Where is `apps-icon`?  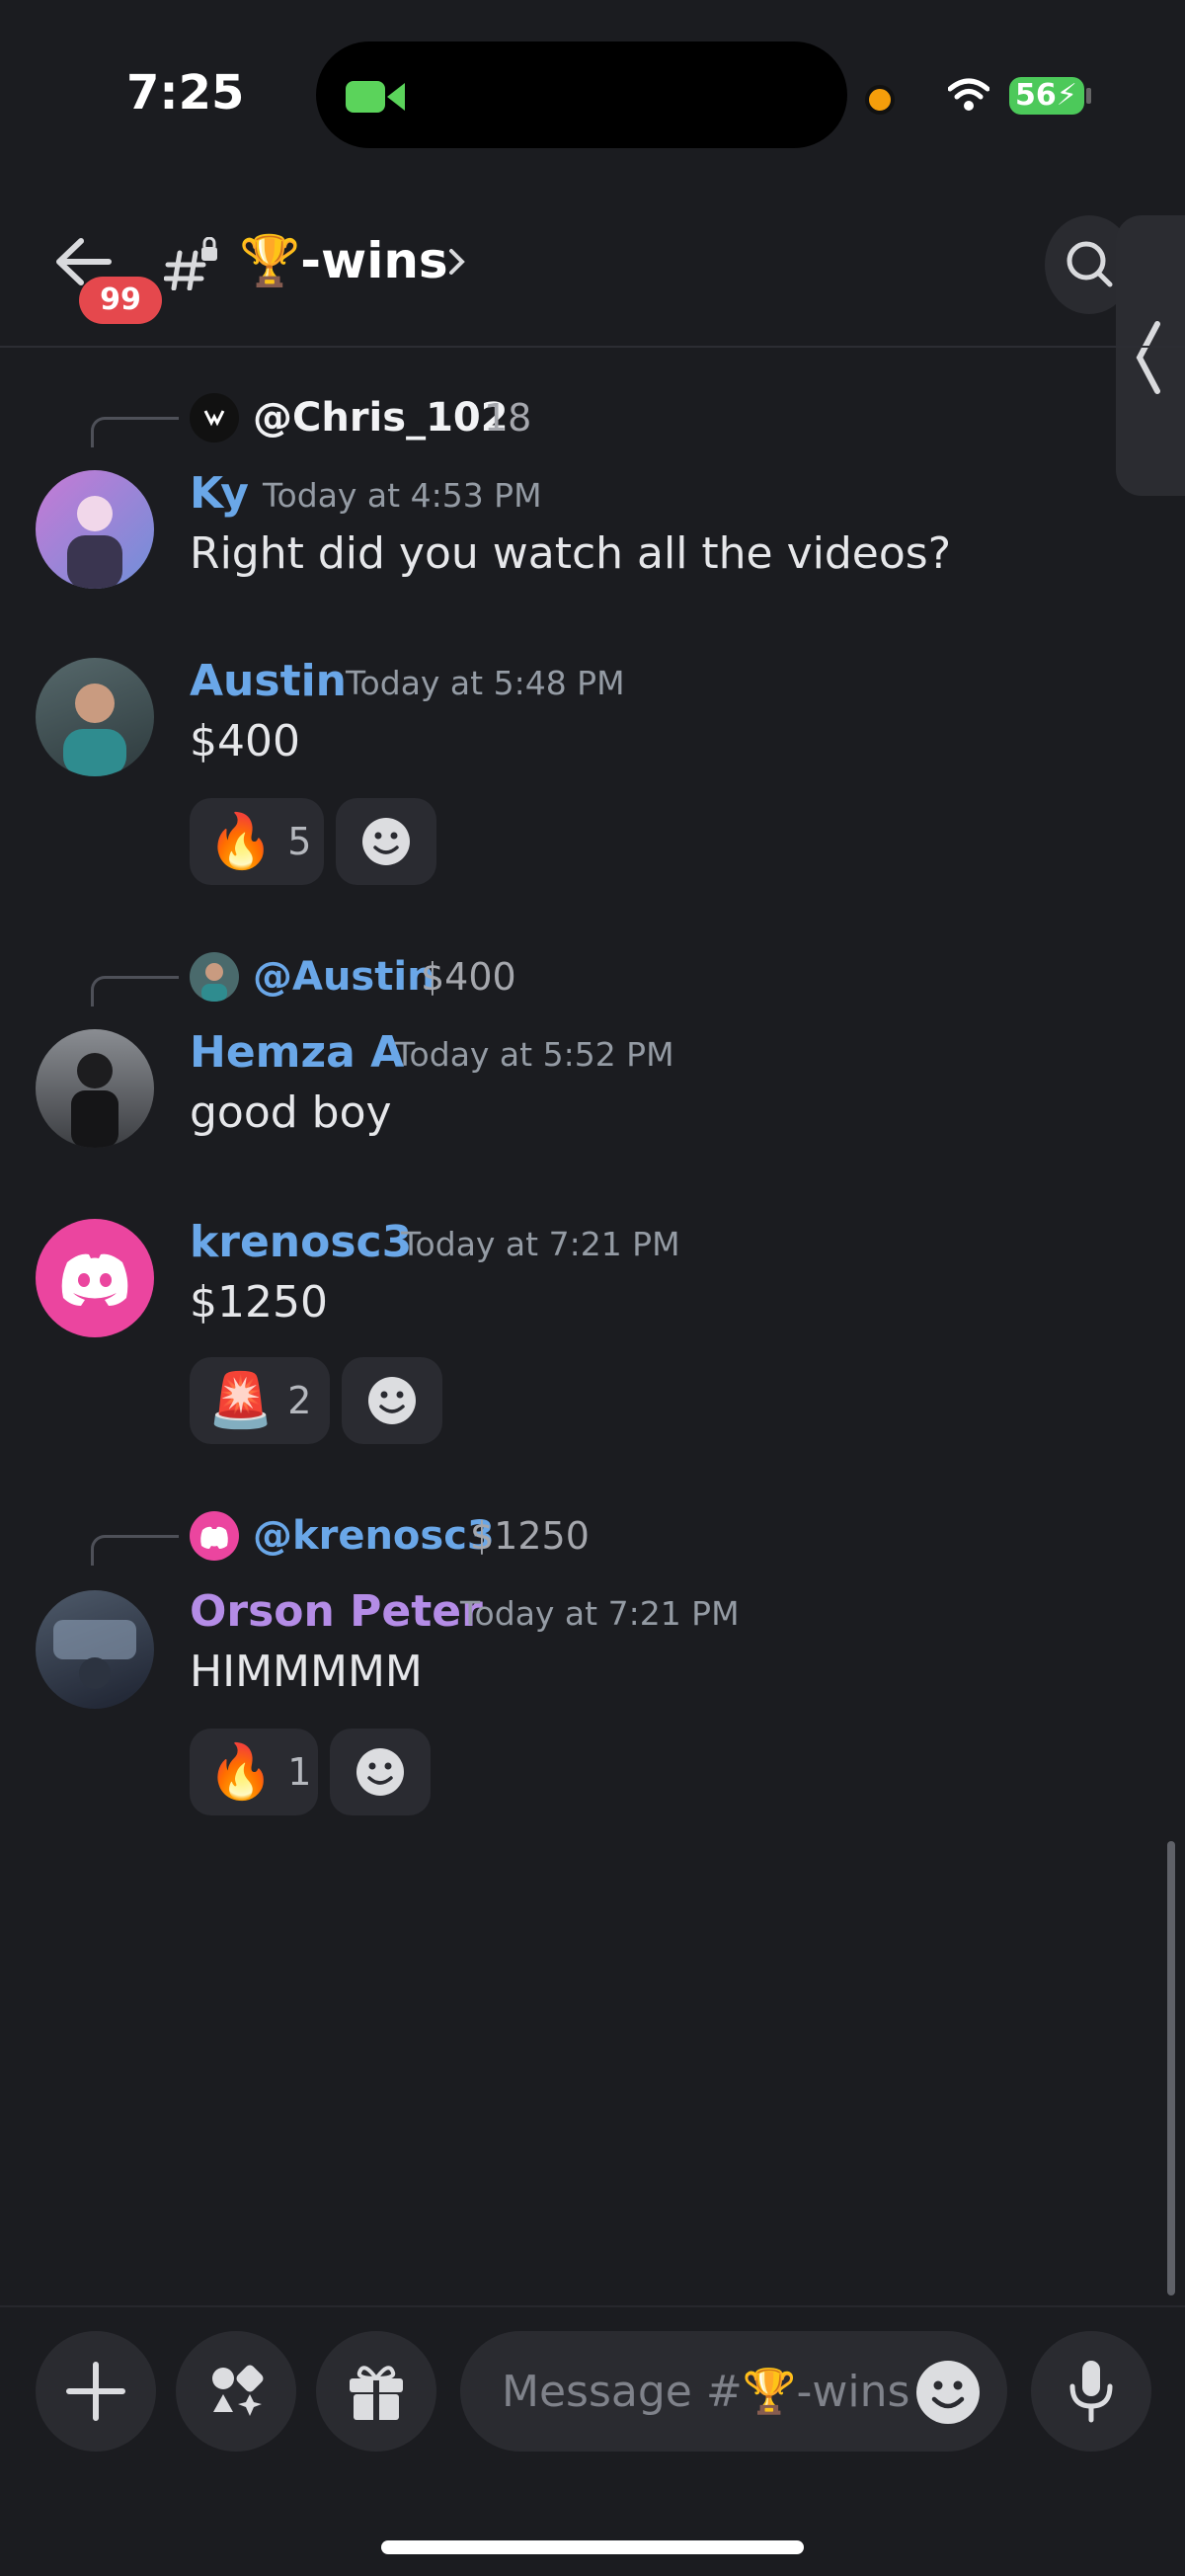
apps-icon is located at coordinates (238, 2390).